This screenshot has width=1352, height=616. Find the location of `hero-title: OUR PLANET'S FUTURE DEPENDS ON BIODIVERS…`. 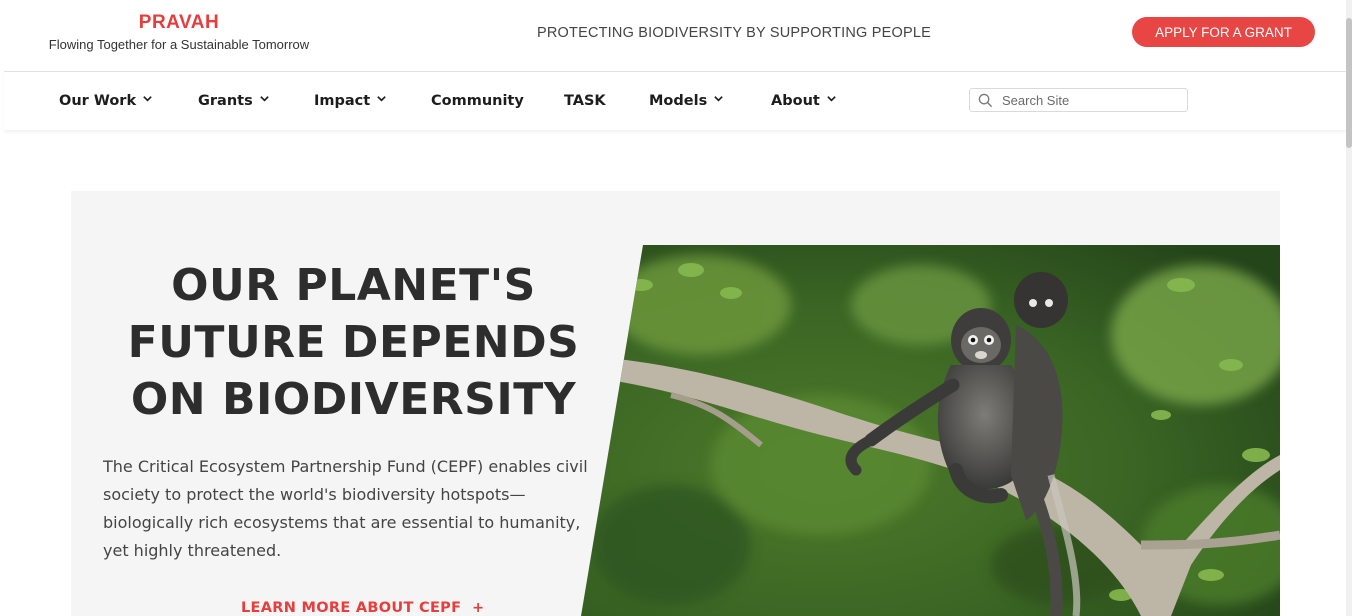

hero-title: OUR PLANET'S FUTURE DEPENDS ON BIODIVERS… is located at coordinates (353, 342).